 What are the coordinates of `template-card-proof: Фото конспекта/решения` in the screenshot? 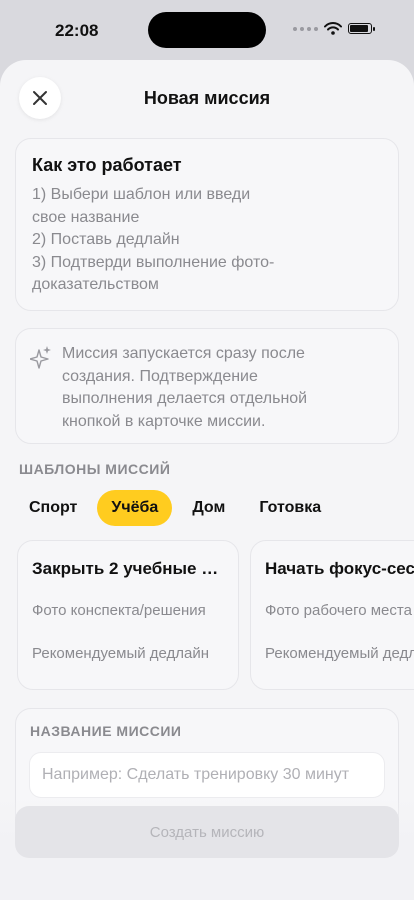 It's located at (119, 610).